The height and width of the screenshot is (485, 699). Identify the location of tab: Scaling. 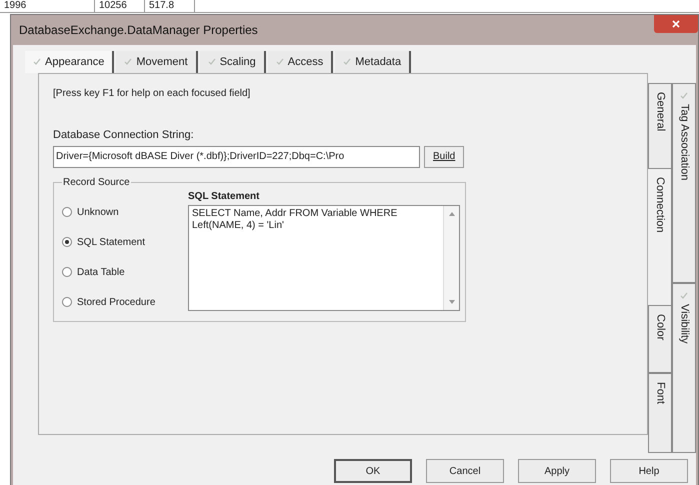
(233, 62).